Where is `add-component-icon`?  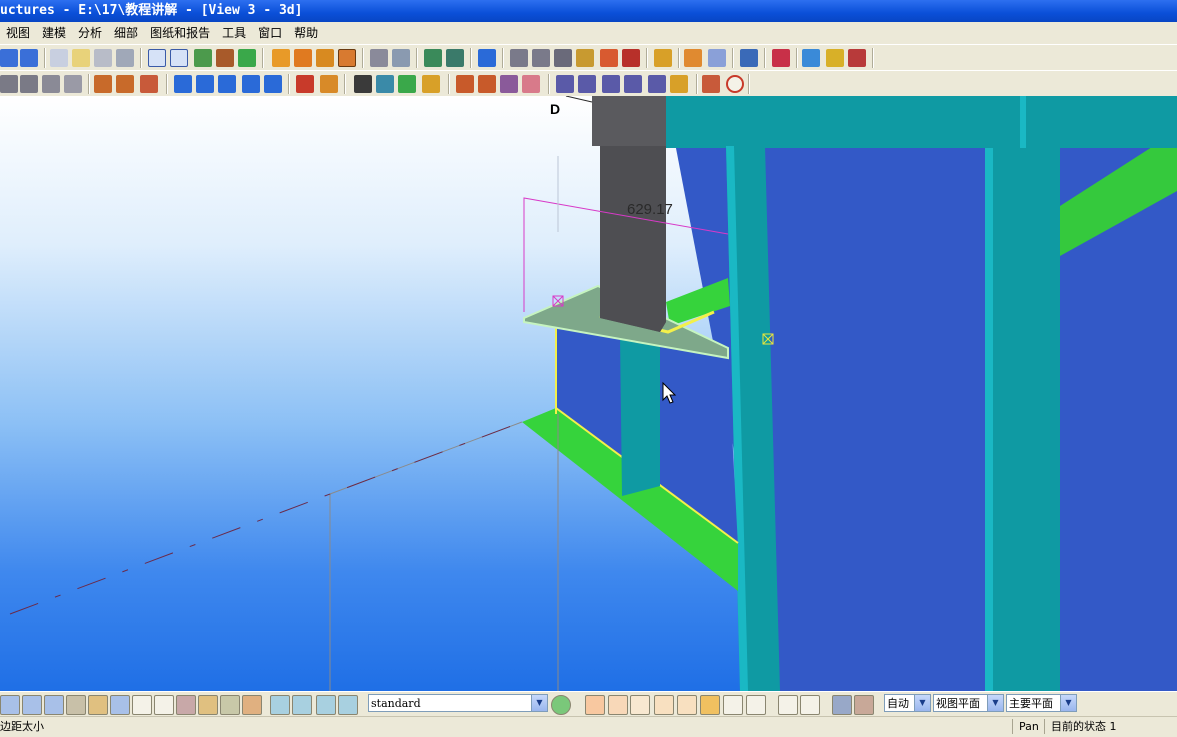 add-component-icon is located at coordinates (407, 84).